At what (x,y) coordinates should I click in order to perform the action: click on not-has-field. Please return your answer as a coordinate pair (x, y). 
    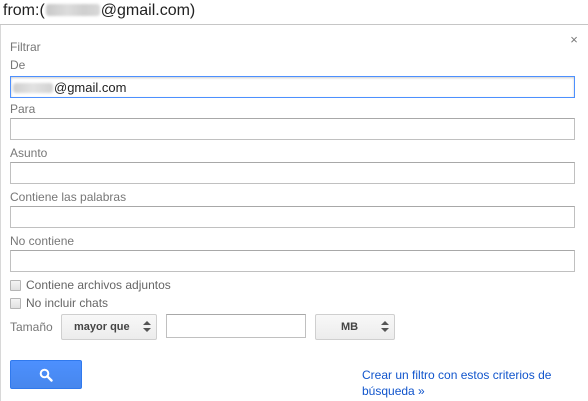
    Looking at the image, I should click on (292, 261).